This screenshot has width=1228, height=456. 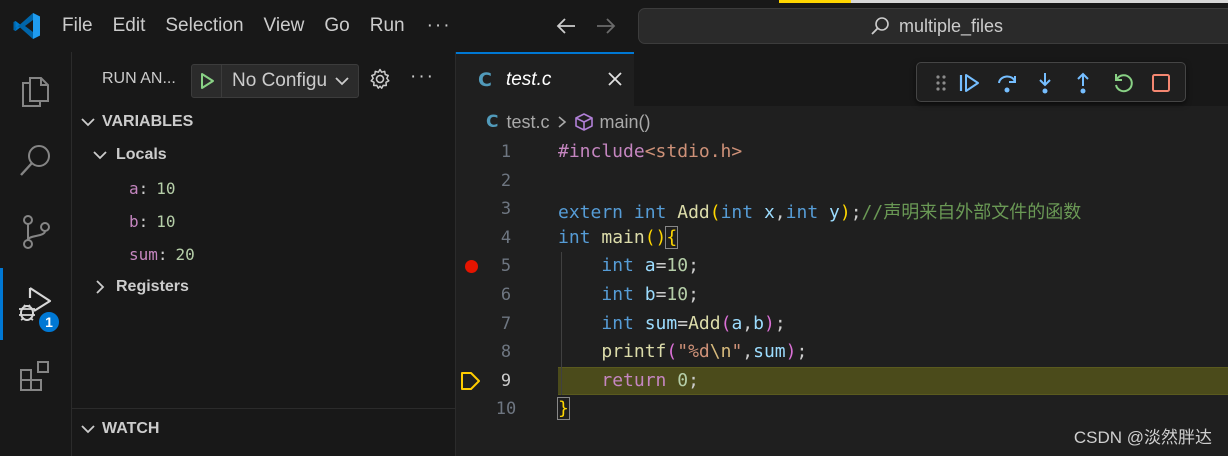 What do you see at coordinates (77, 26) in the screenshot?
I see `menu-file: File` at bounding box center [77, 26].